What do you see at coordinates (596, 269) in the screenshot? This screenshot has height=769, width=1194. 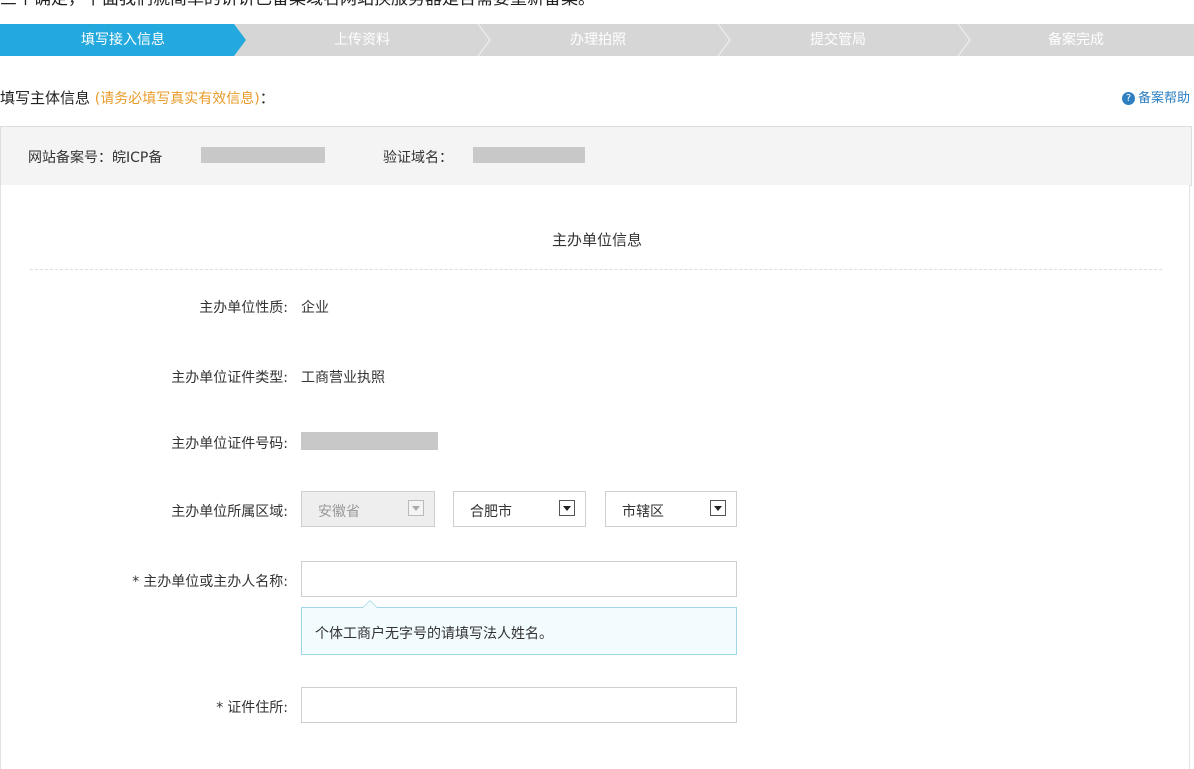 I see `divider` at bounding box center [596, 269].